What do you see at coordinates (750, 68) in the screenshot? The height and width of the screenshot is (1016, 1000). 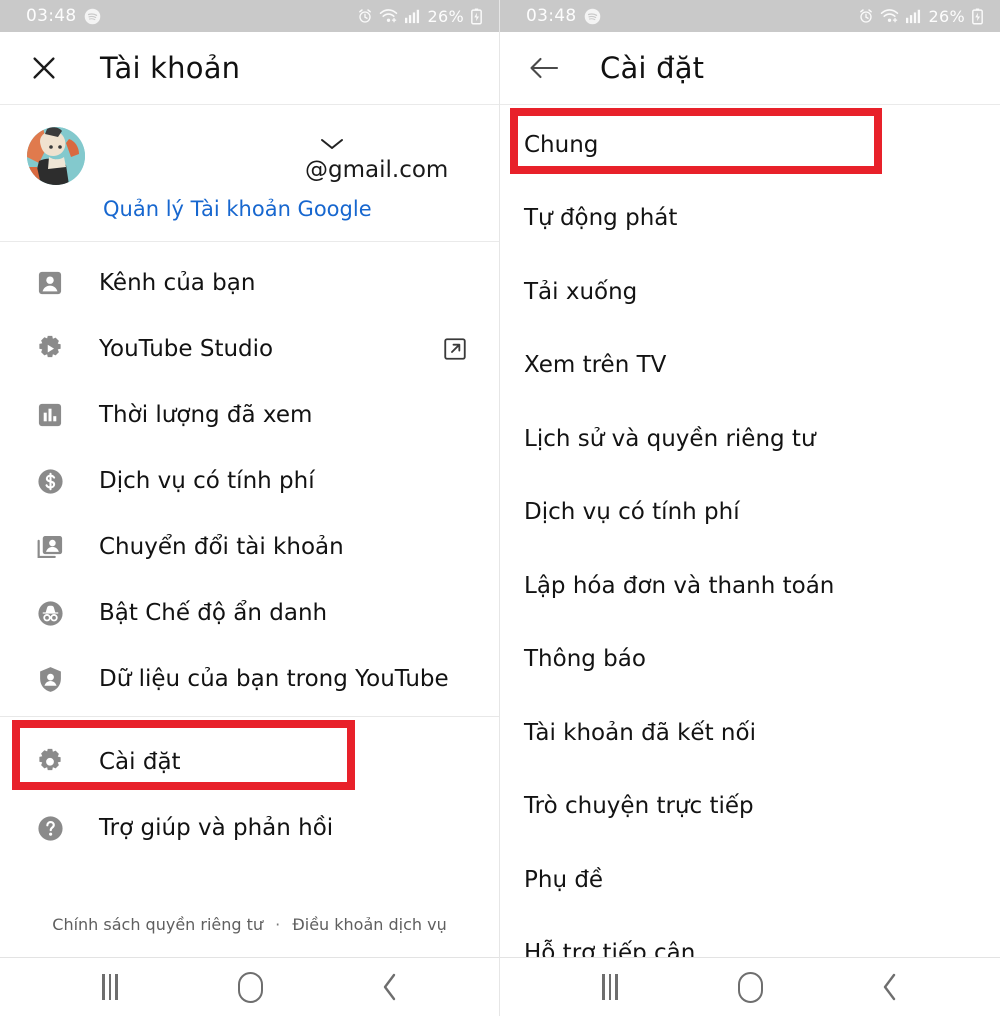 I see `right-app-bar: Cài đặt` at bounding box center [750, 68].